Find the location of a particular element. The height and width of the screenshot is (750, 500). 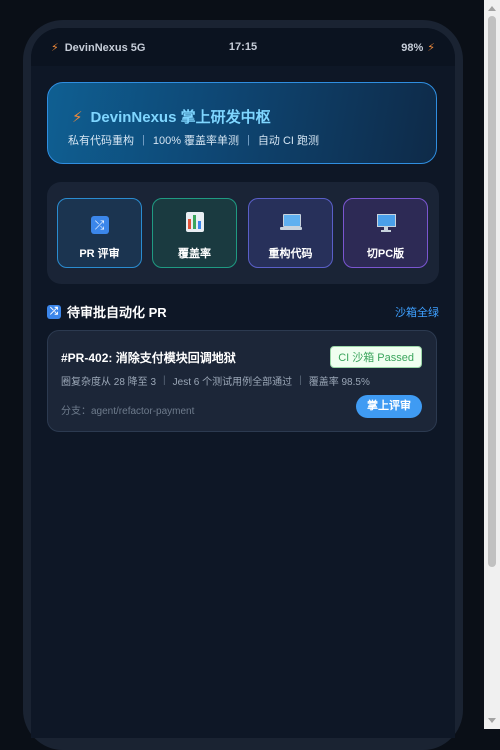

section-title: 待审批自动化 PR is located at coordinates (117, 312).